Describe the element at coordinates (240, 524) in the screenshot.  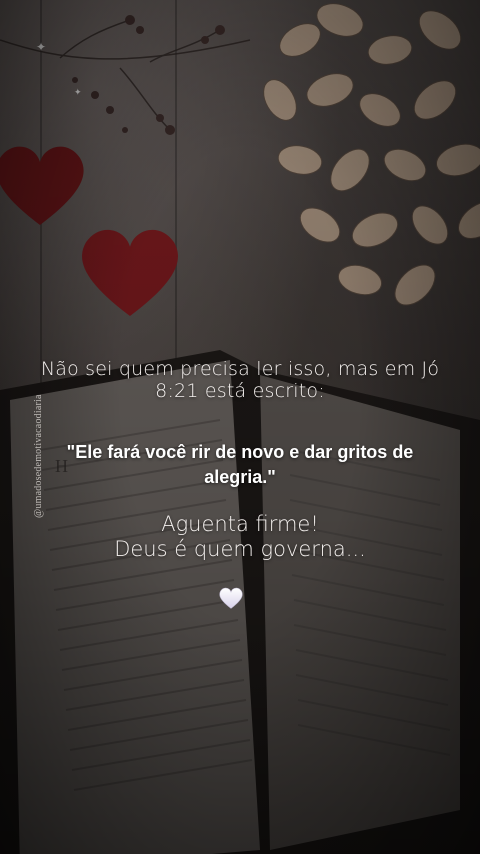
I see `closing-line-1: Aguenta firme!` at that location.